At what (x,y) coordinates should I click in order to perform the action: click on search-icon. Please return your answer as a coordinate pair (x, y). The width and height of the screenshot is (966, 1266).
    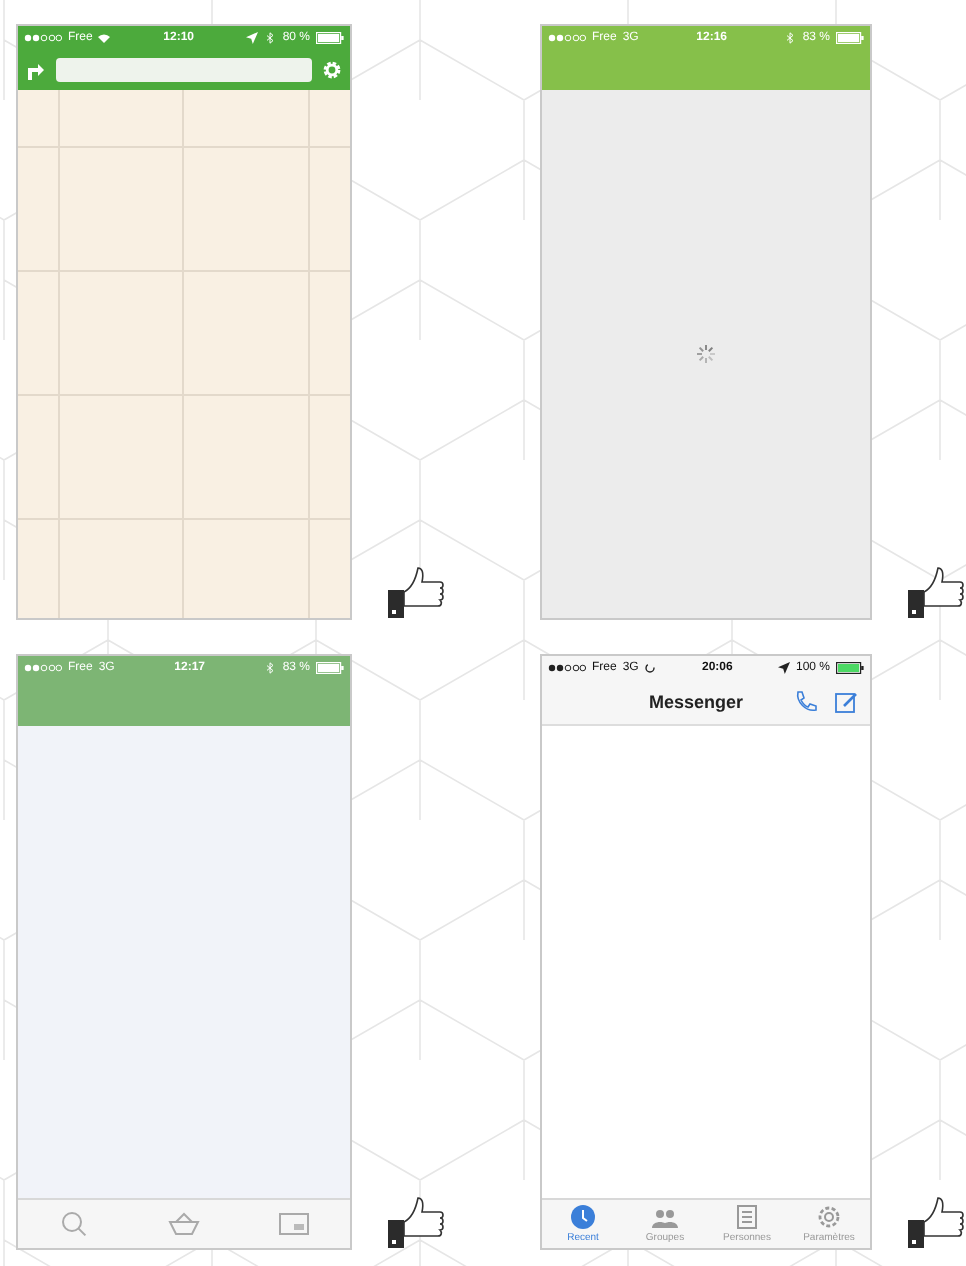
    Looking at the image, I should click on (73, 1224).